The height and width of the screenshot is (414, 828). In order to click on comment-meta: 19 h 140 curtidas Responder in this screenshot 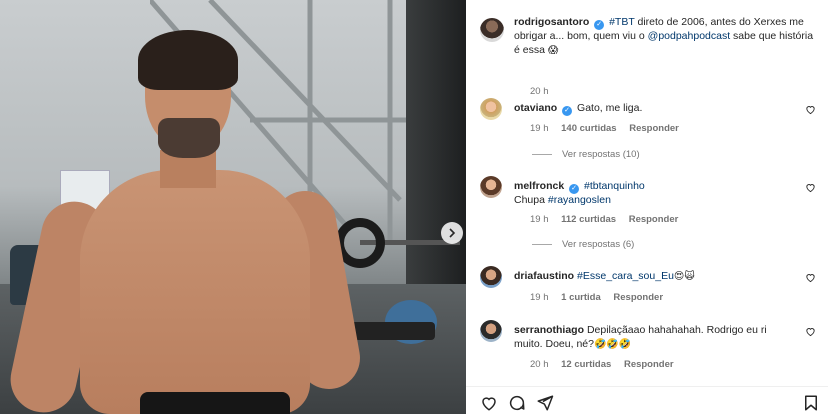, I will do `click(609, 128)`.